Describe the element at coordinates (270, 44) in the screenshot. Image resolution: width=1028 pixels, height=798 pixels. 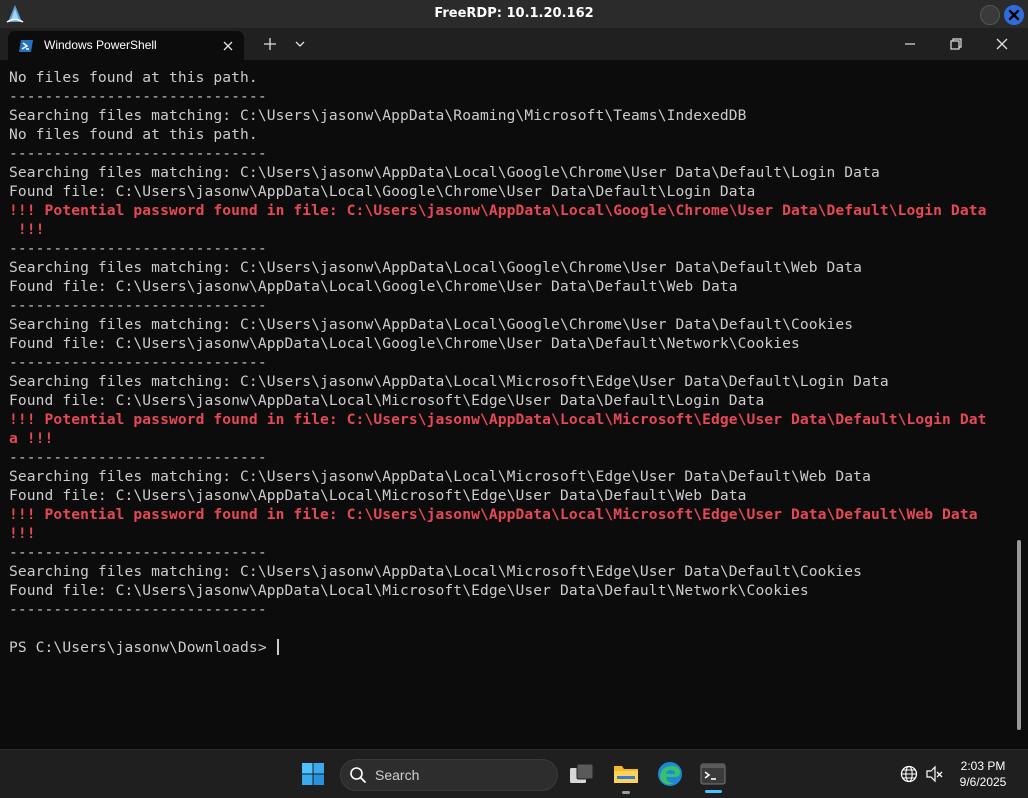
I see `new-tab-plus-icon` at that location.